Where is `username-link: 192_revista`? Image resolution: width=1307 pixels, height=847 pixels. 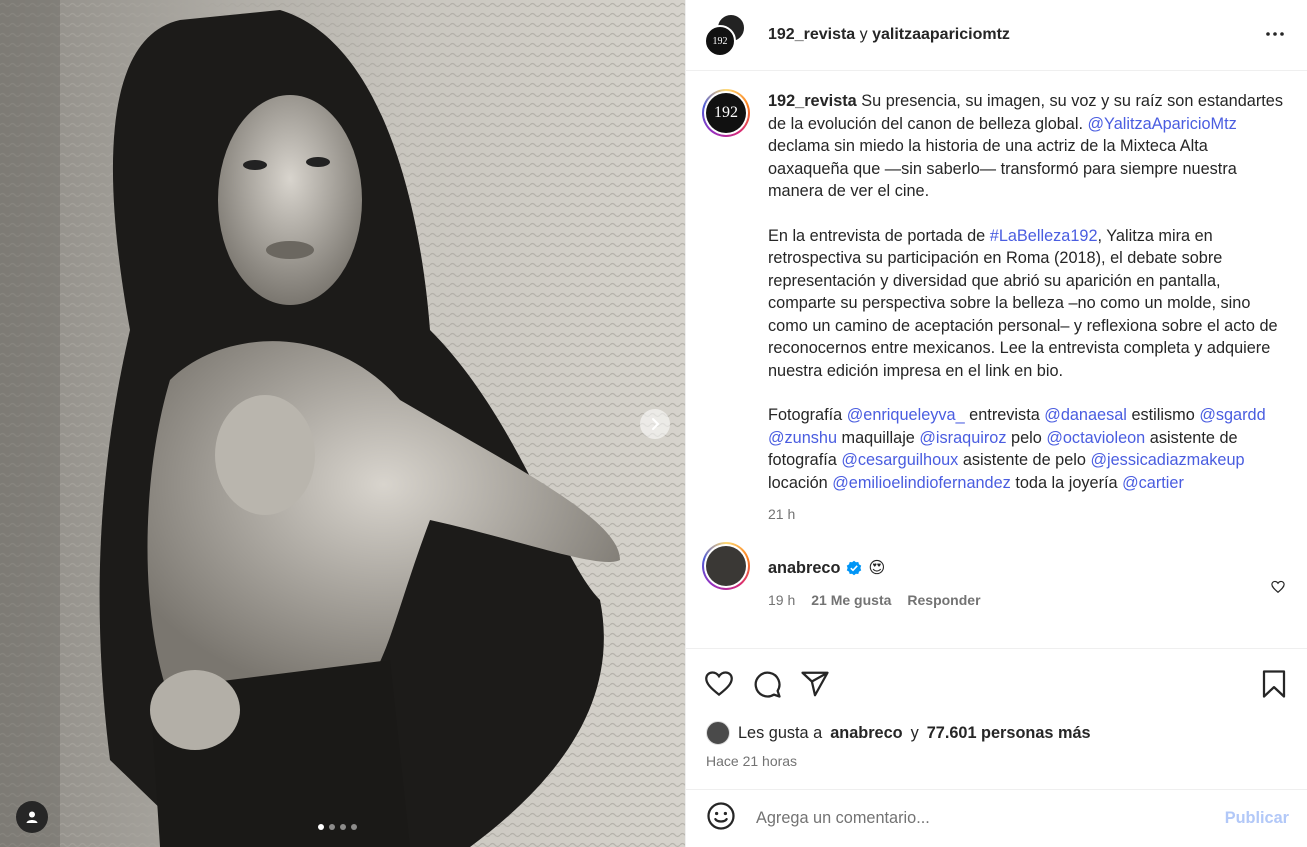
username-link: 192_revista is located at coordinates (811, 34).